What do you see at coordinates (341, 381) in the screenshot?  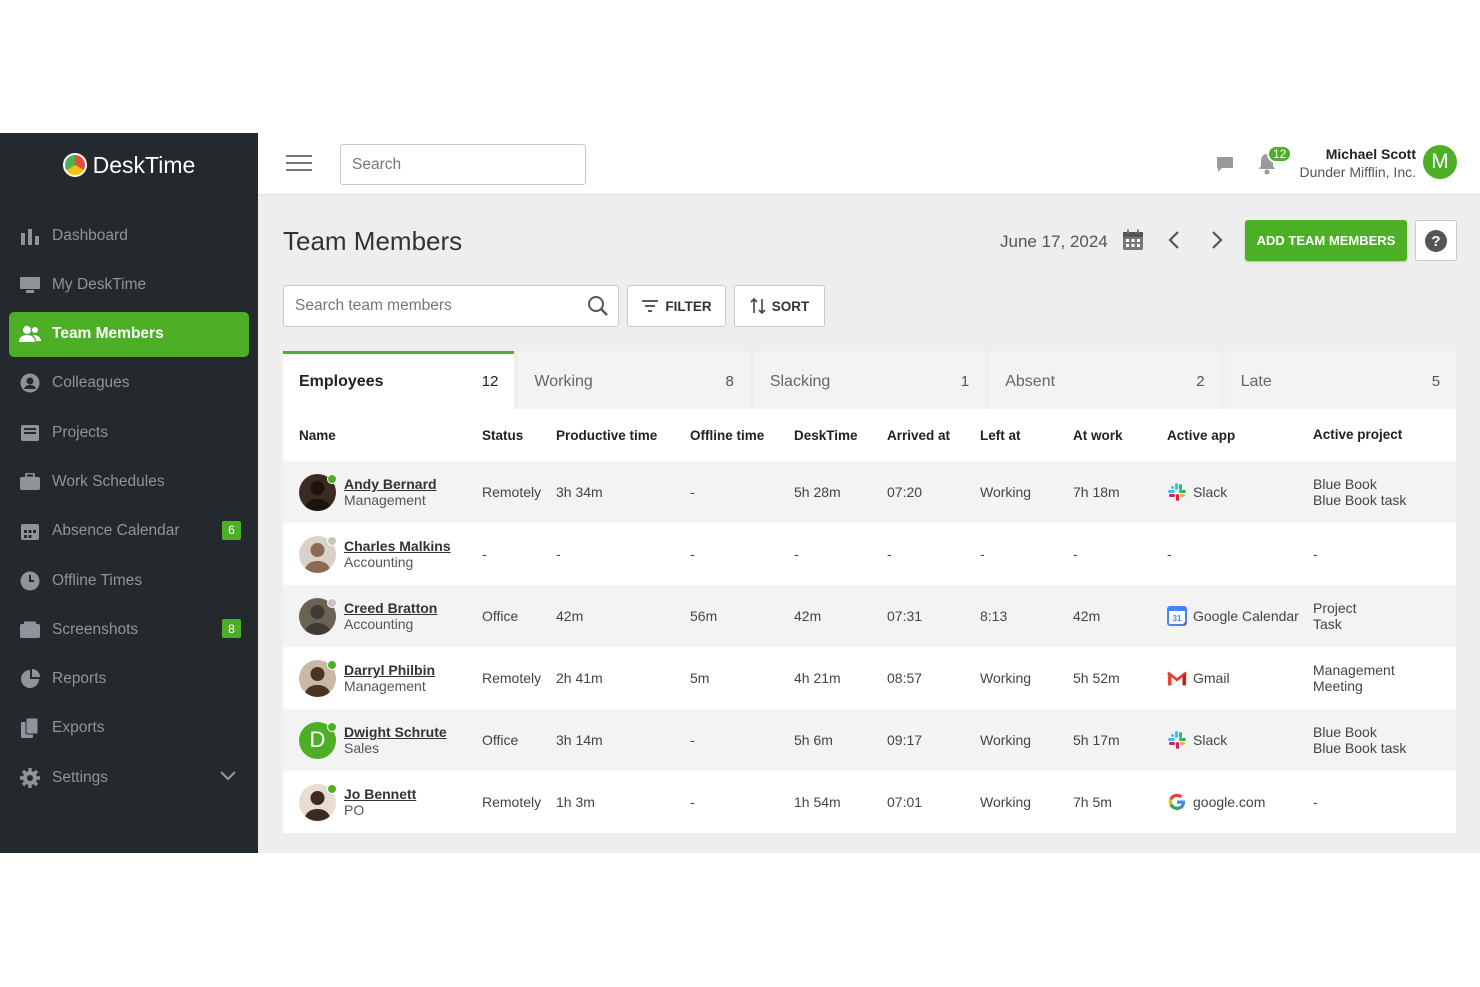 I see `tab-label: Employees` at bounding box center [341, 381].